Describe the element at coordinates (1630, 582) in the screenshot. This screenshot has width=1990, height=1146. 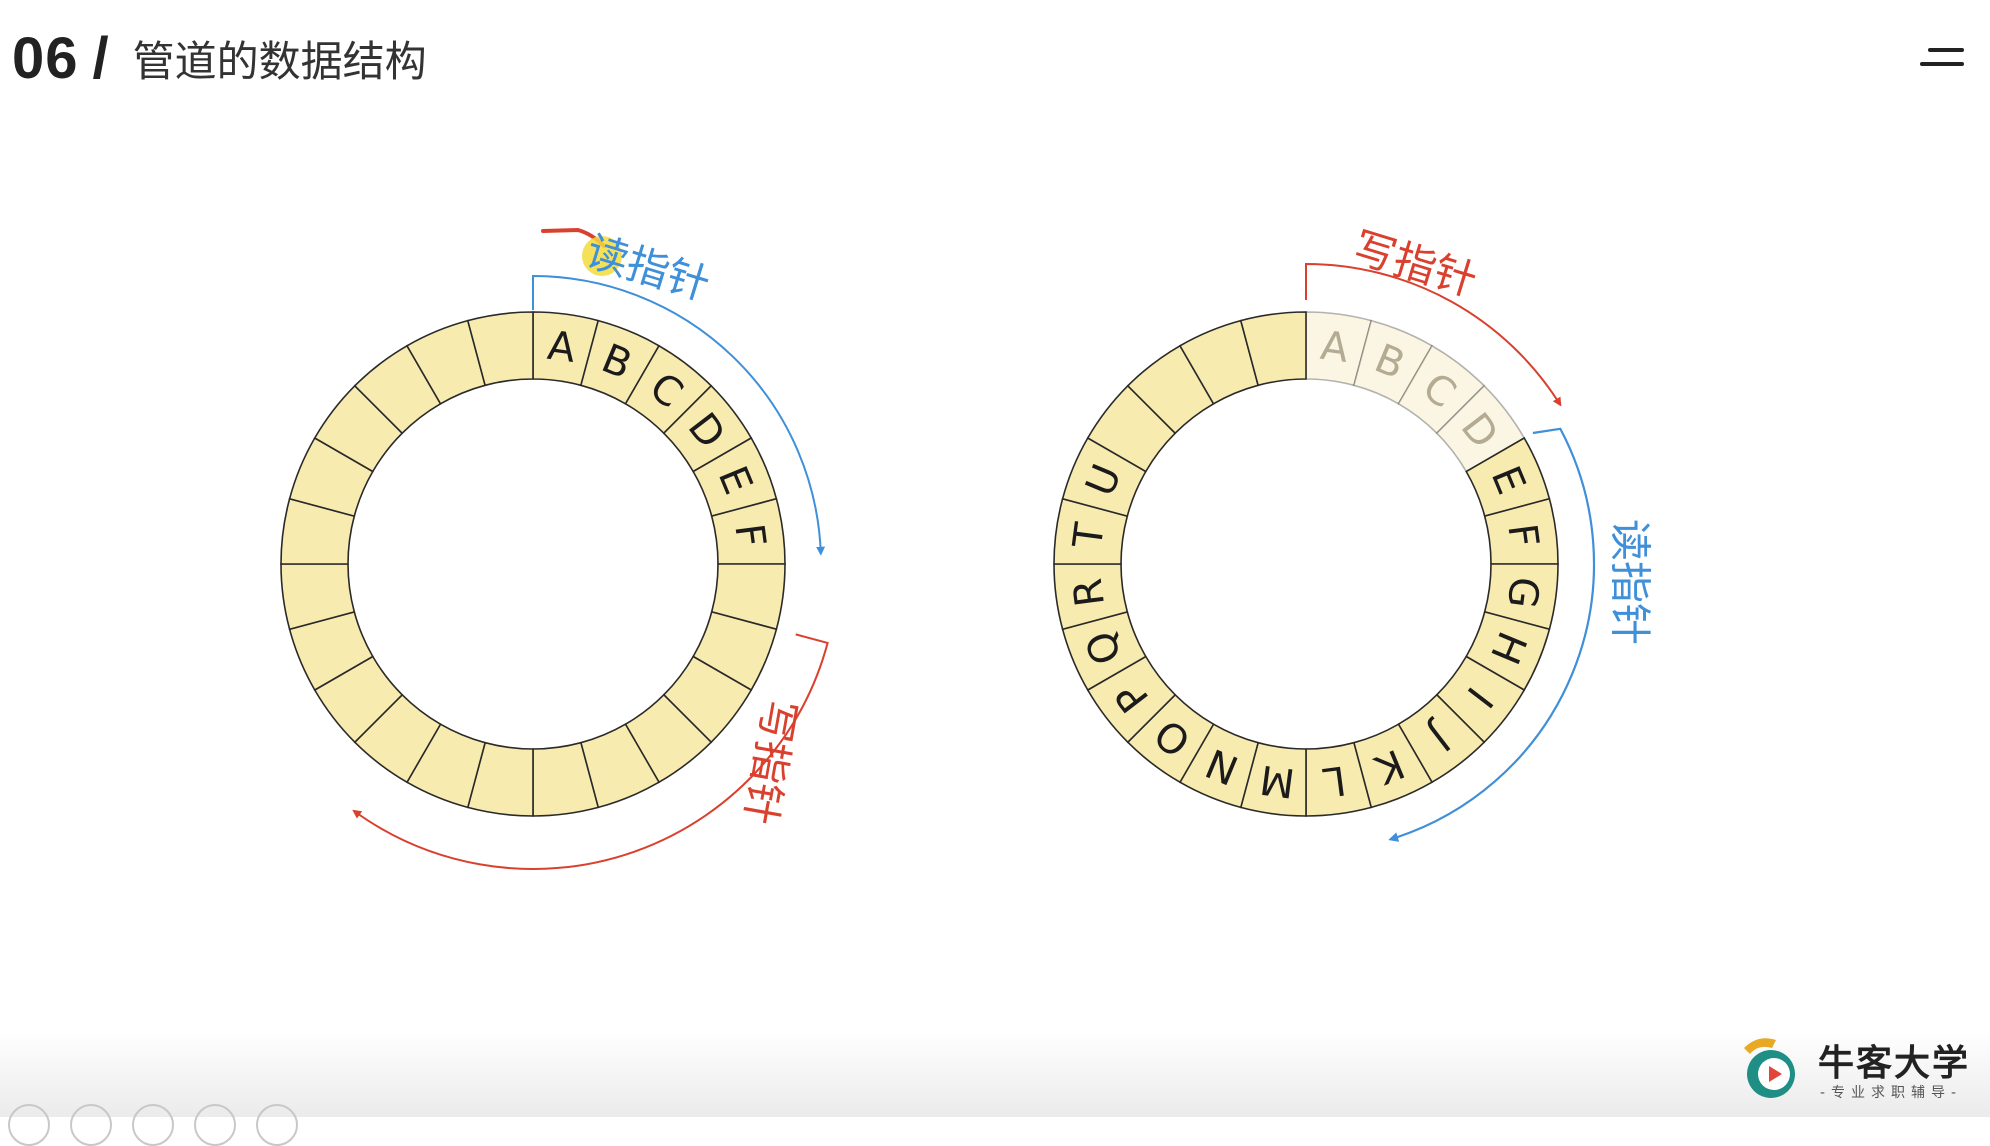
I see `right-read-pointer-label: 读指针` at that location.